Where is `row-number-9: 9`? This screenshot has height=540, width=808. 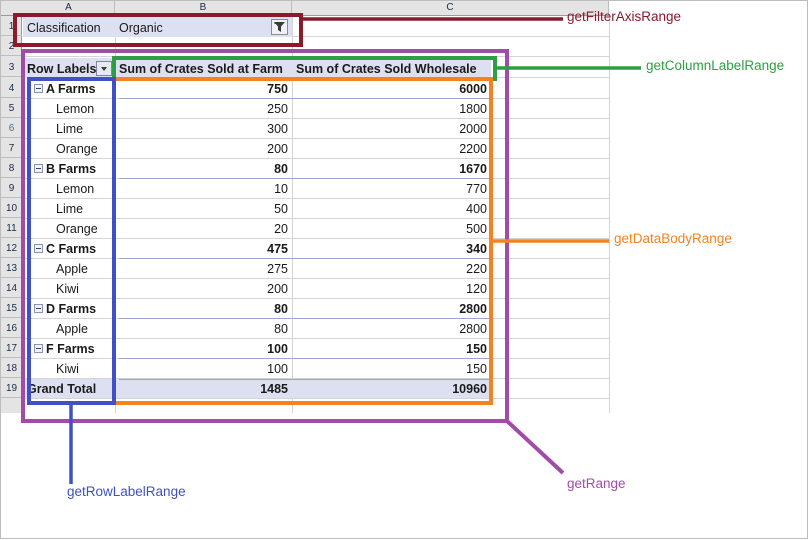
row-number-9: 9 is located at coordinates (11, 188).